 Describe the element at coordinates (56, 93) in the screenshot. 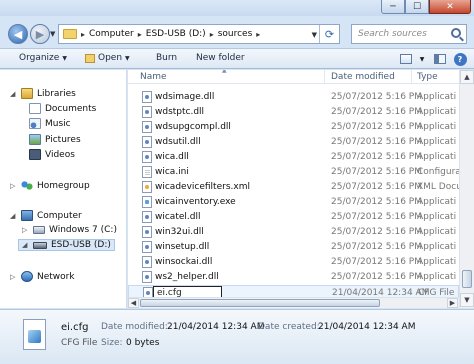

I see `nav-libraries-label: Libraries` at that location.